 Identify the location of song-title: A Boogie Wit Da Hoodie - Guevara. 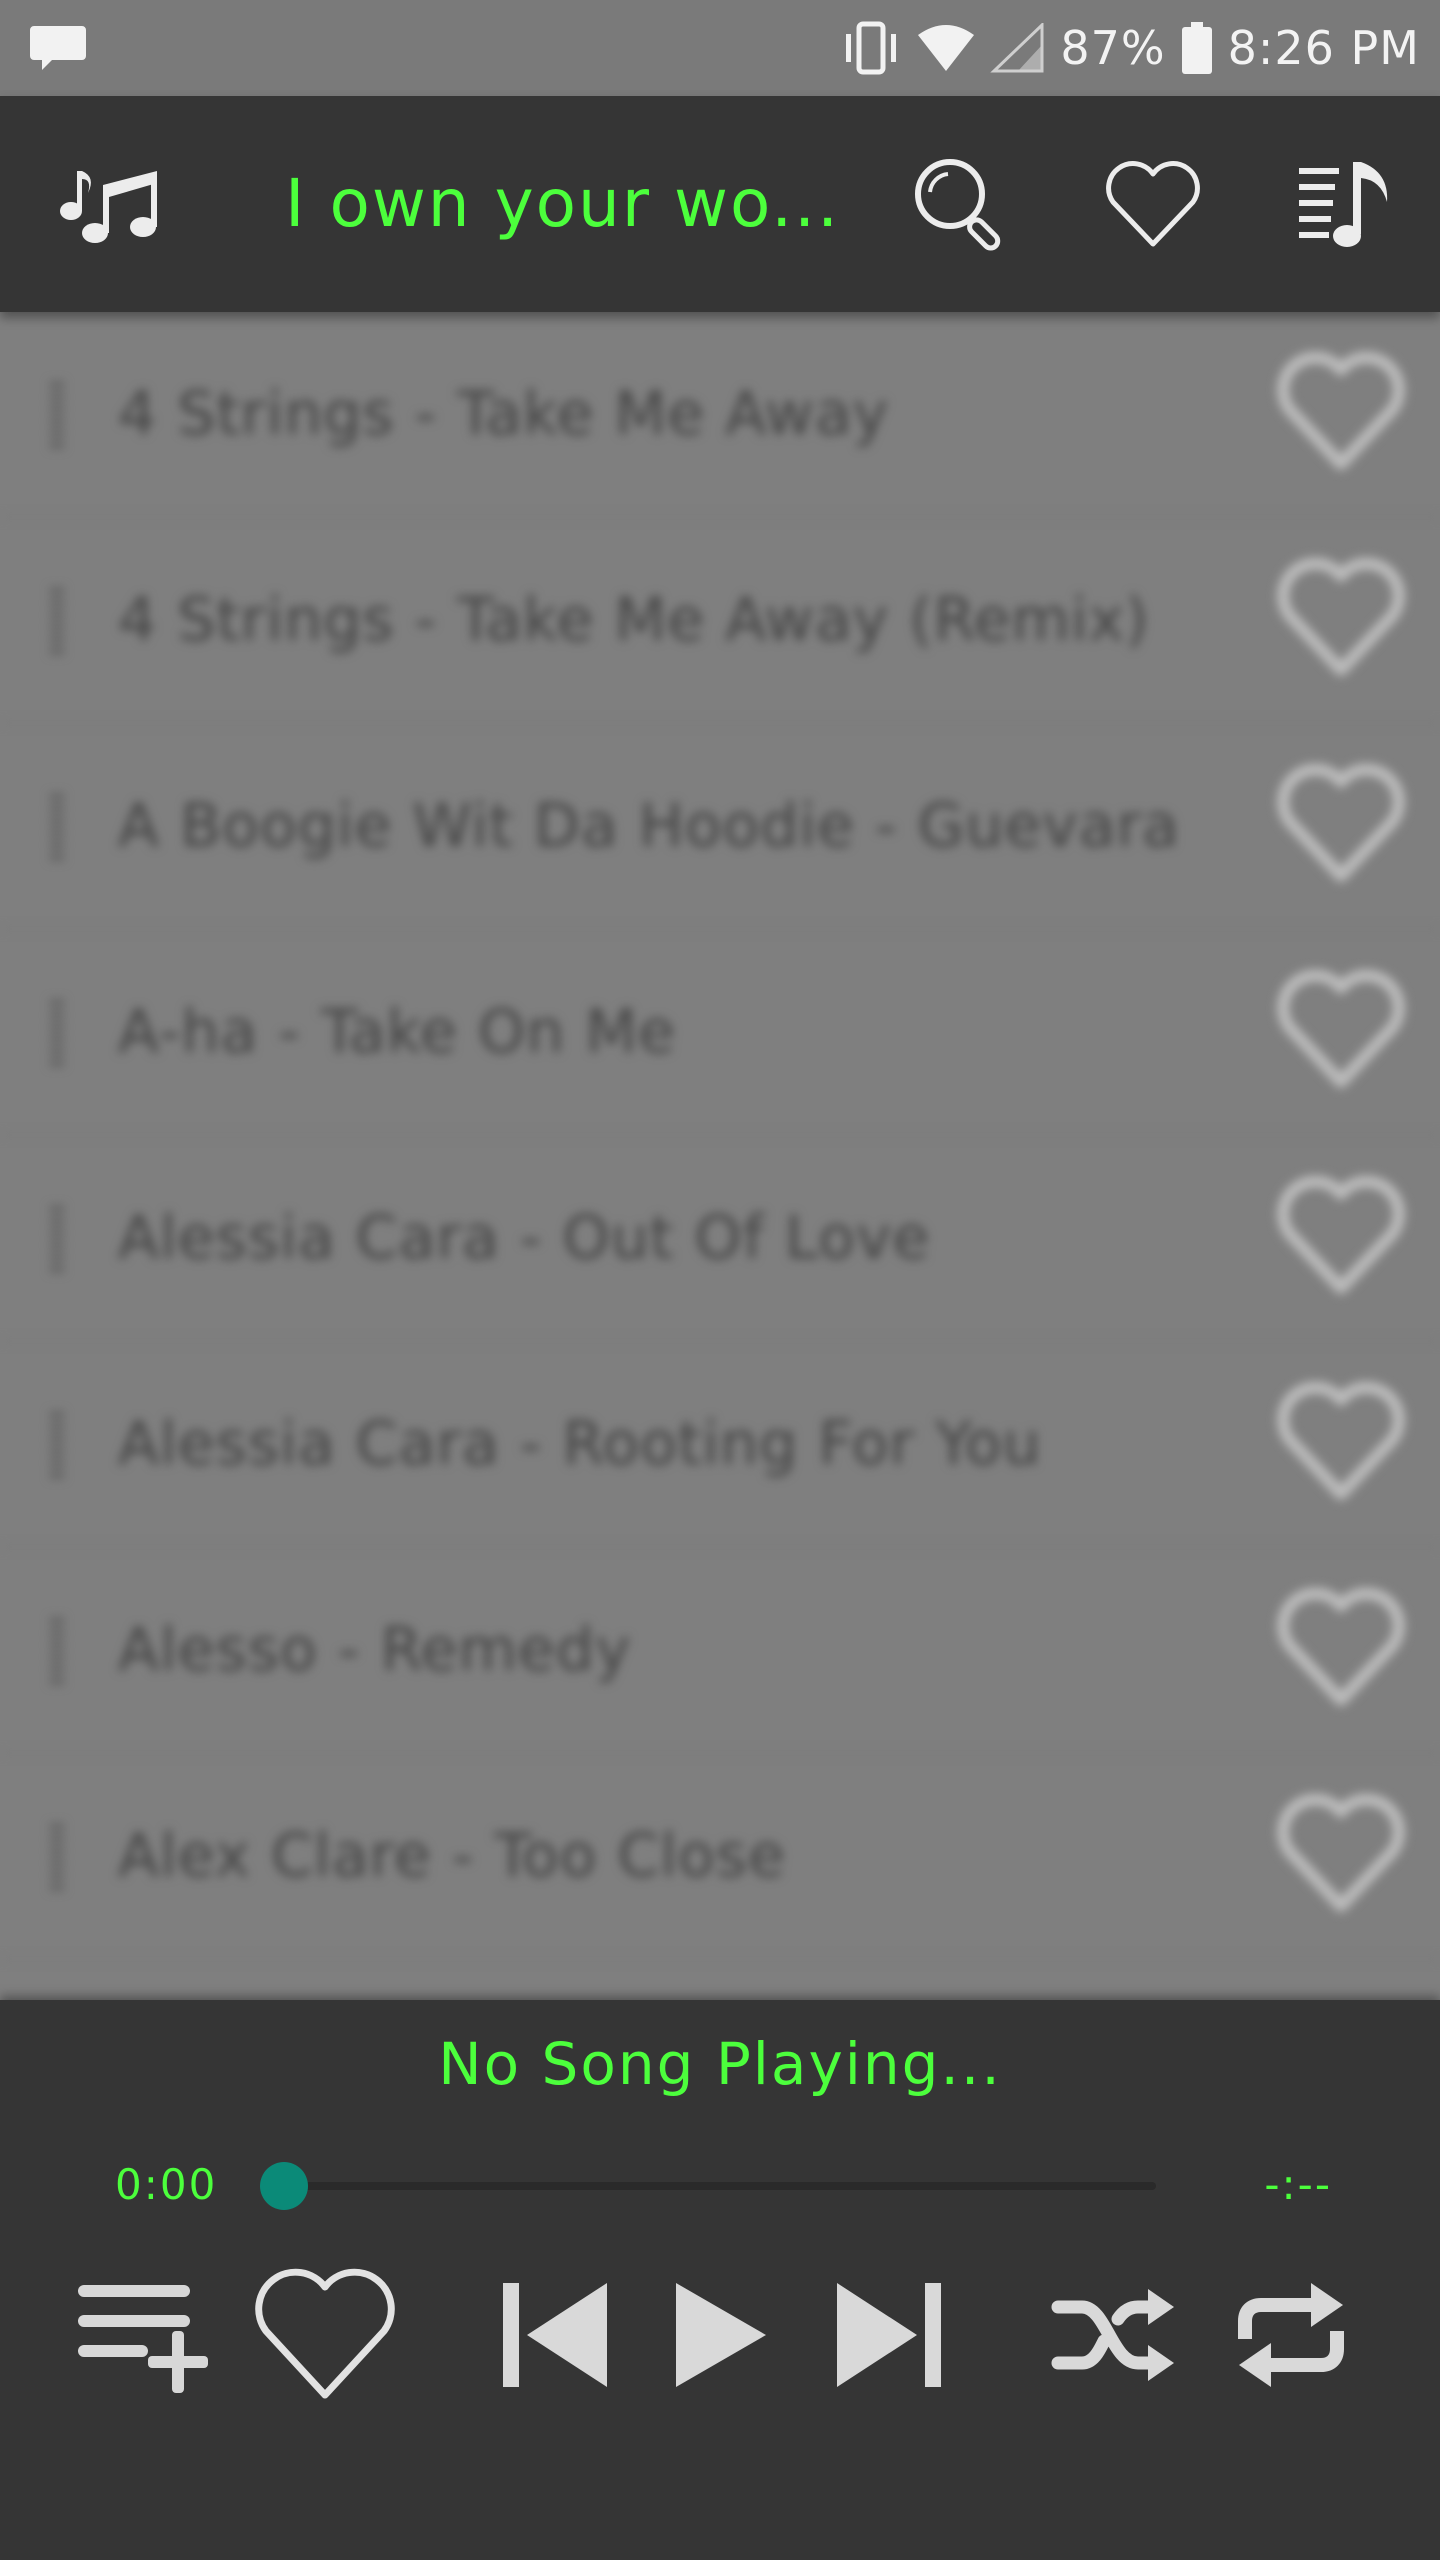
(649, 826).